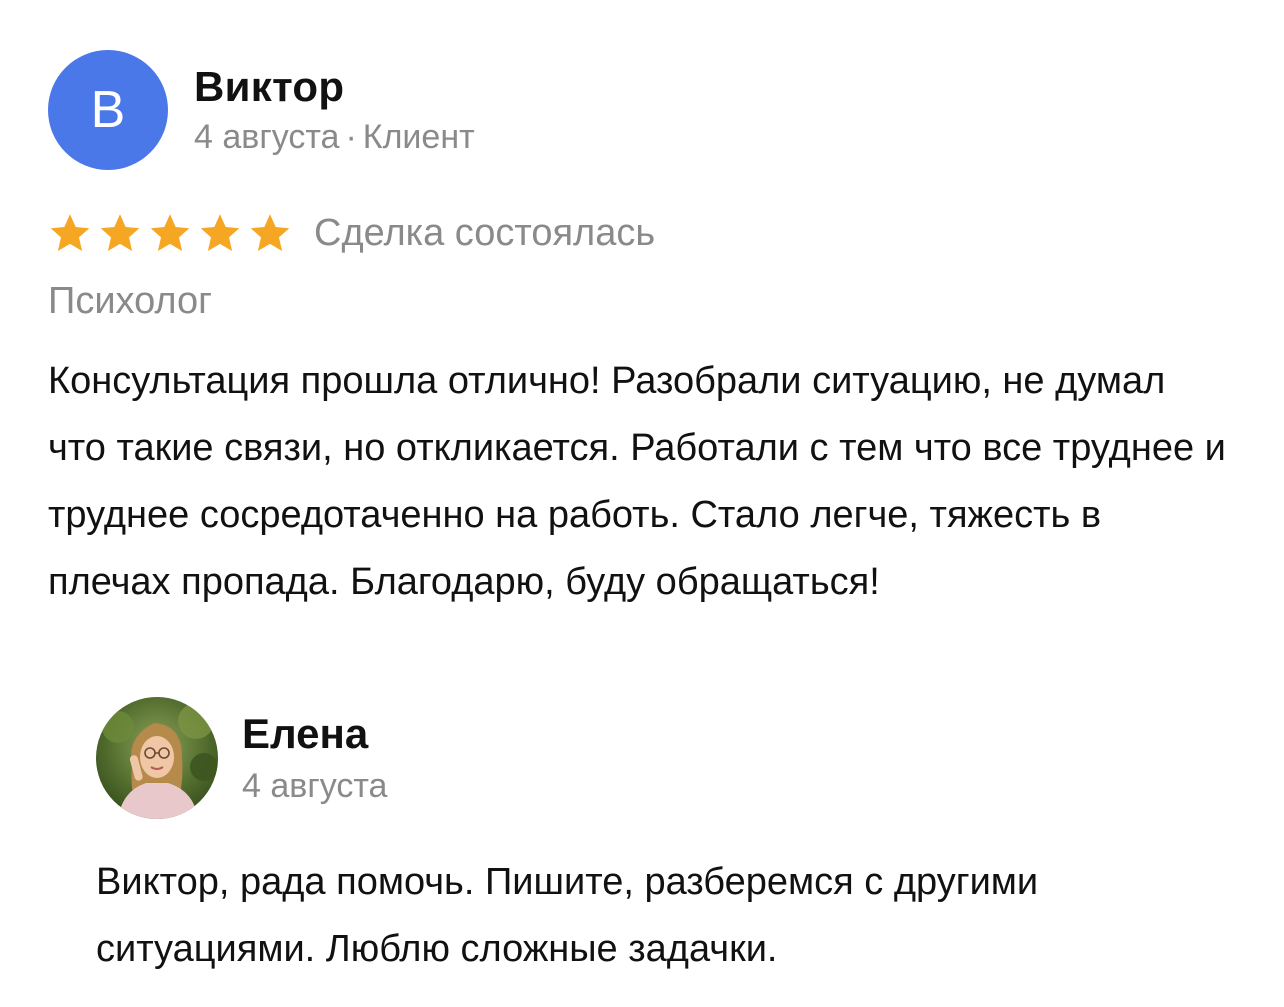  Describe the element at coordinates (418, 137) in the screenshot. I see `author-role: Клиент` at that location.